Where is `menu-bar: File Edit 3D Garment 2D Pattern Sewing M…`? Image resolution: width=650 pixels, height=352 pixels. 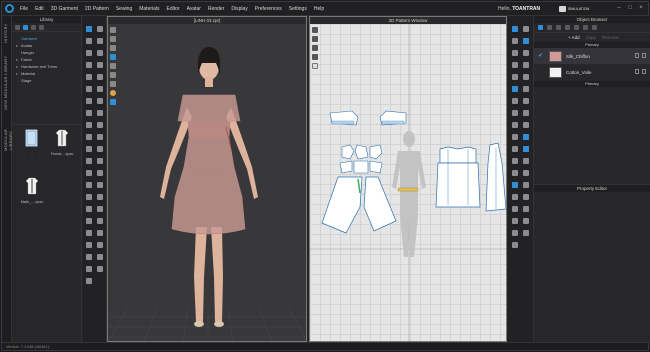
menu-bar: File Edit 3D Garment 2D Pattern Sewing M… is located at coordinates (325, 9).